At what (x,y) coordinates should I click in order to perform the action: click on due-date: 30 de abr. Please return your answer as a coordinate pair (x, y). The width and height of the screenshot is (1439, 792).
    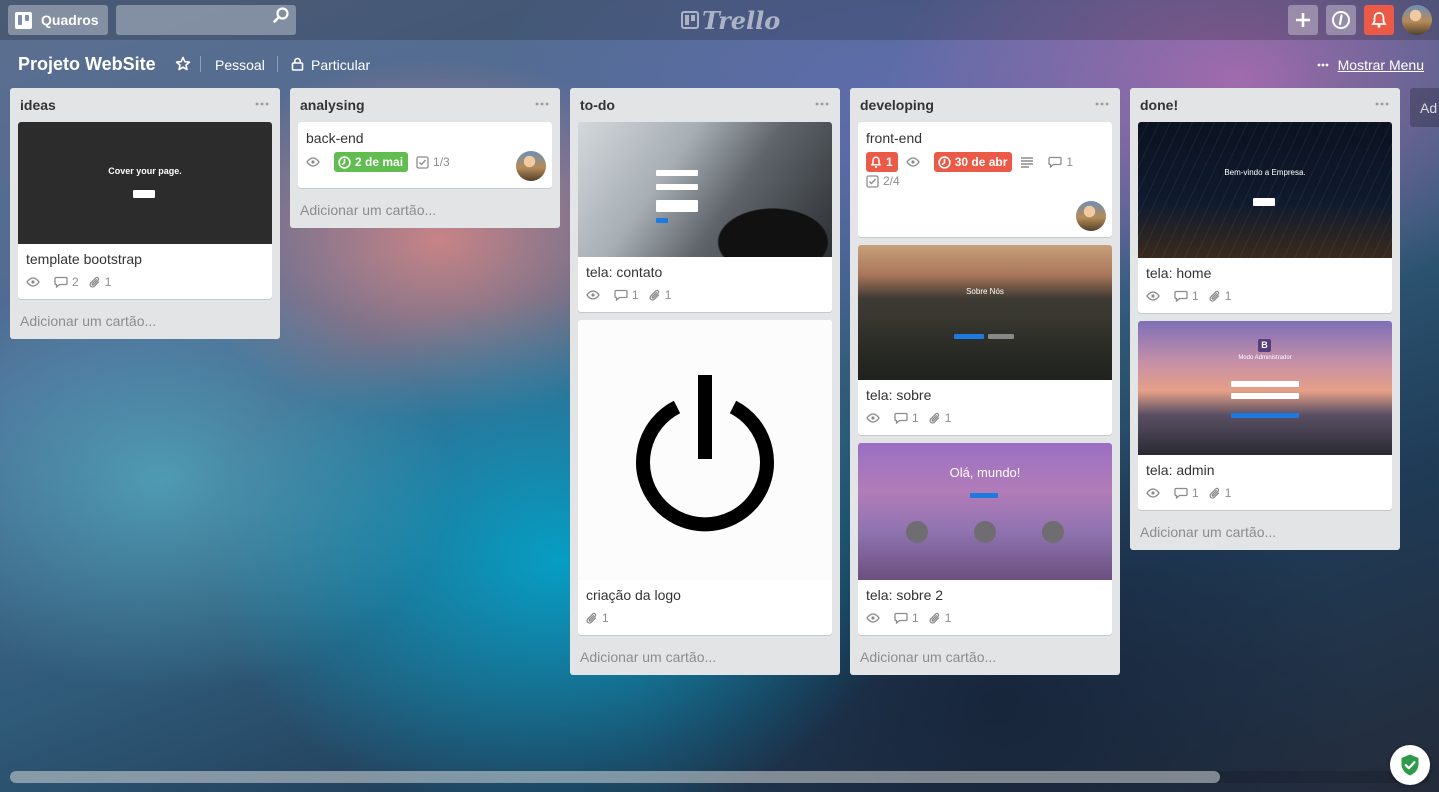
    Looking at the image, I should click on (981, 162).